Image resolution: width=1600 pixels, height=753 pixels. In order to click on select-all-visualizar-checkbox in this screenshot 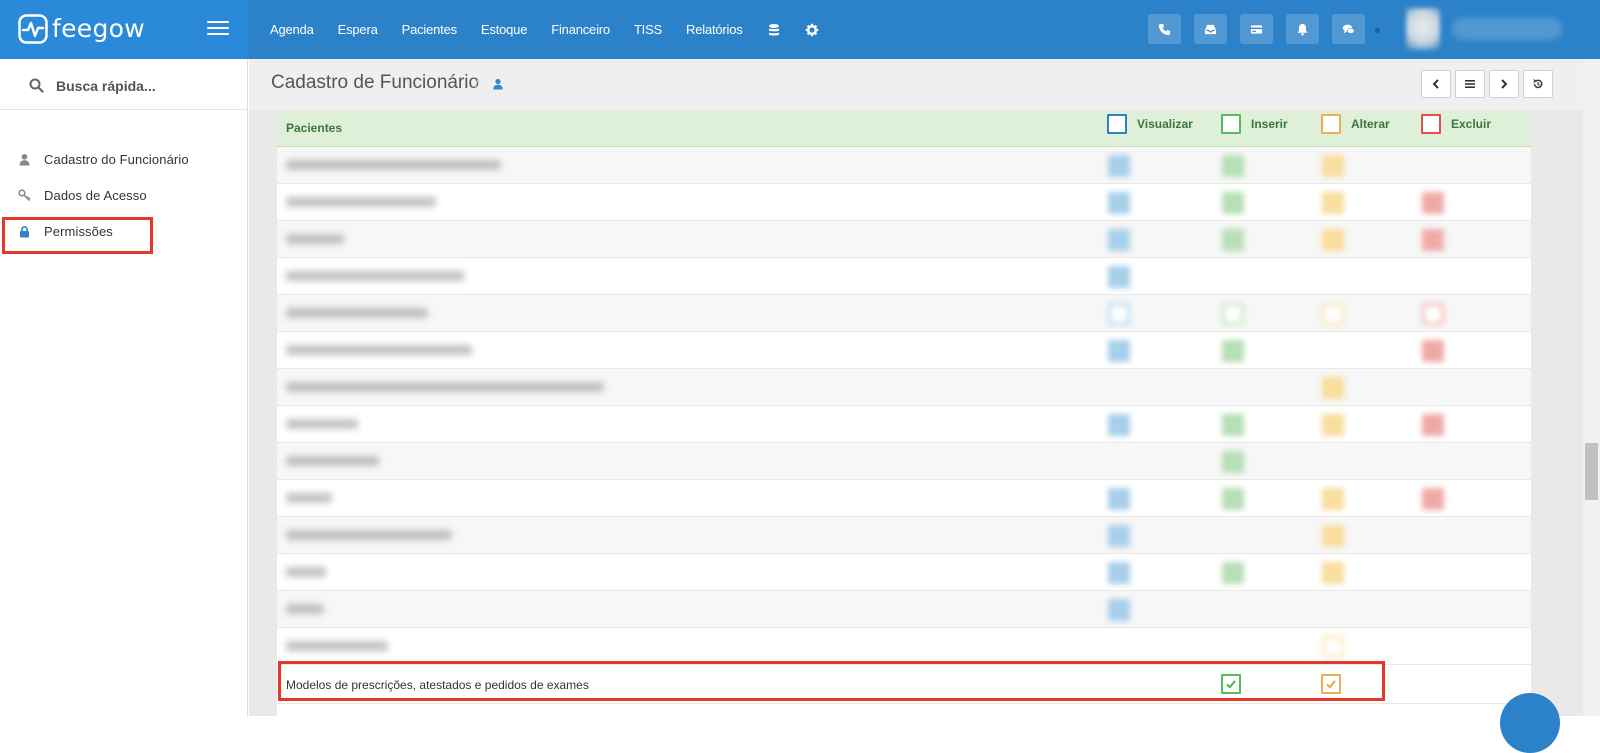, I will do `click(1117, 124)`.